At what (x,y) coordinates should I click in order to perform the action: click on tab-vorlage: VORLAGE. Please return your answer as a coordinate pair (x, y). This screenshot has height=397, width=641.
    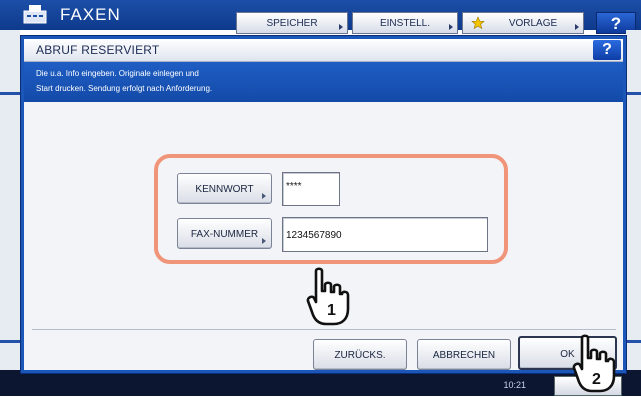
    Looking at the image, I should click on (523, 23).